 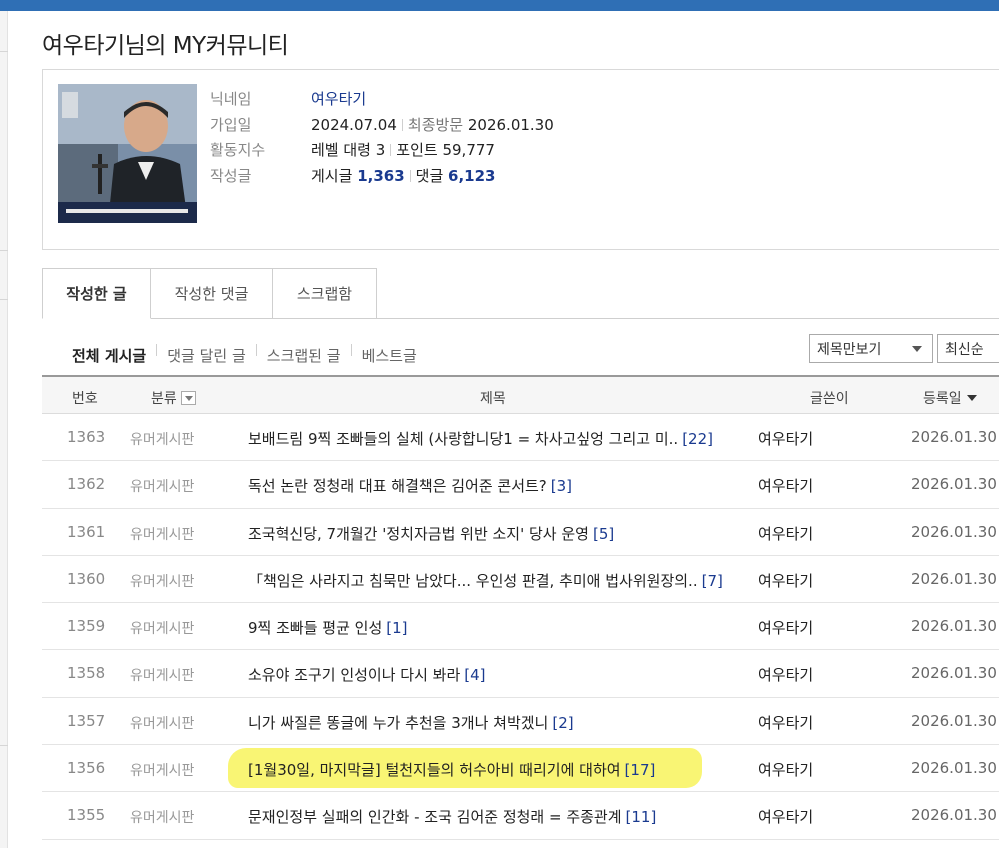 I want to click on activity-value: 레벨 대령 3 포인트 59,777, so click(x=403, y=149).